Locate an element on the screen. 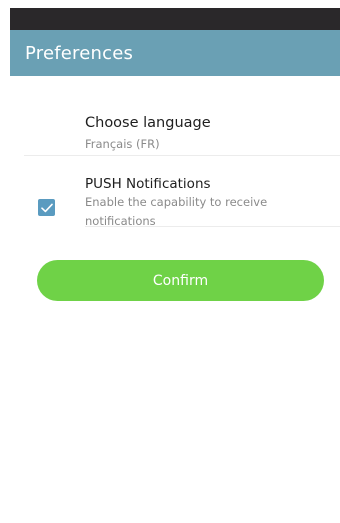  push-notifications-checkbox is located at coordinates (46, 207).